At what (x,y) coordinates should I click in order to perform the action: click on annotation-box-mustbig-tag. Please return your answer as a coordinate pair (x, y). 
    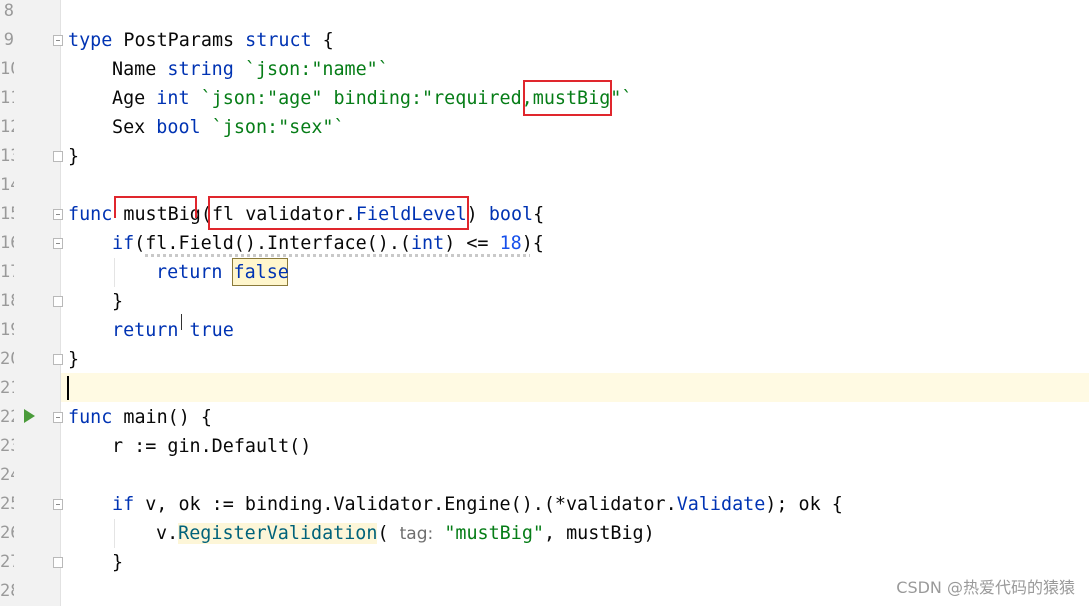
    Looking at the image, I should click on (567, 98).